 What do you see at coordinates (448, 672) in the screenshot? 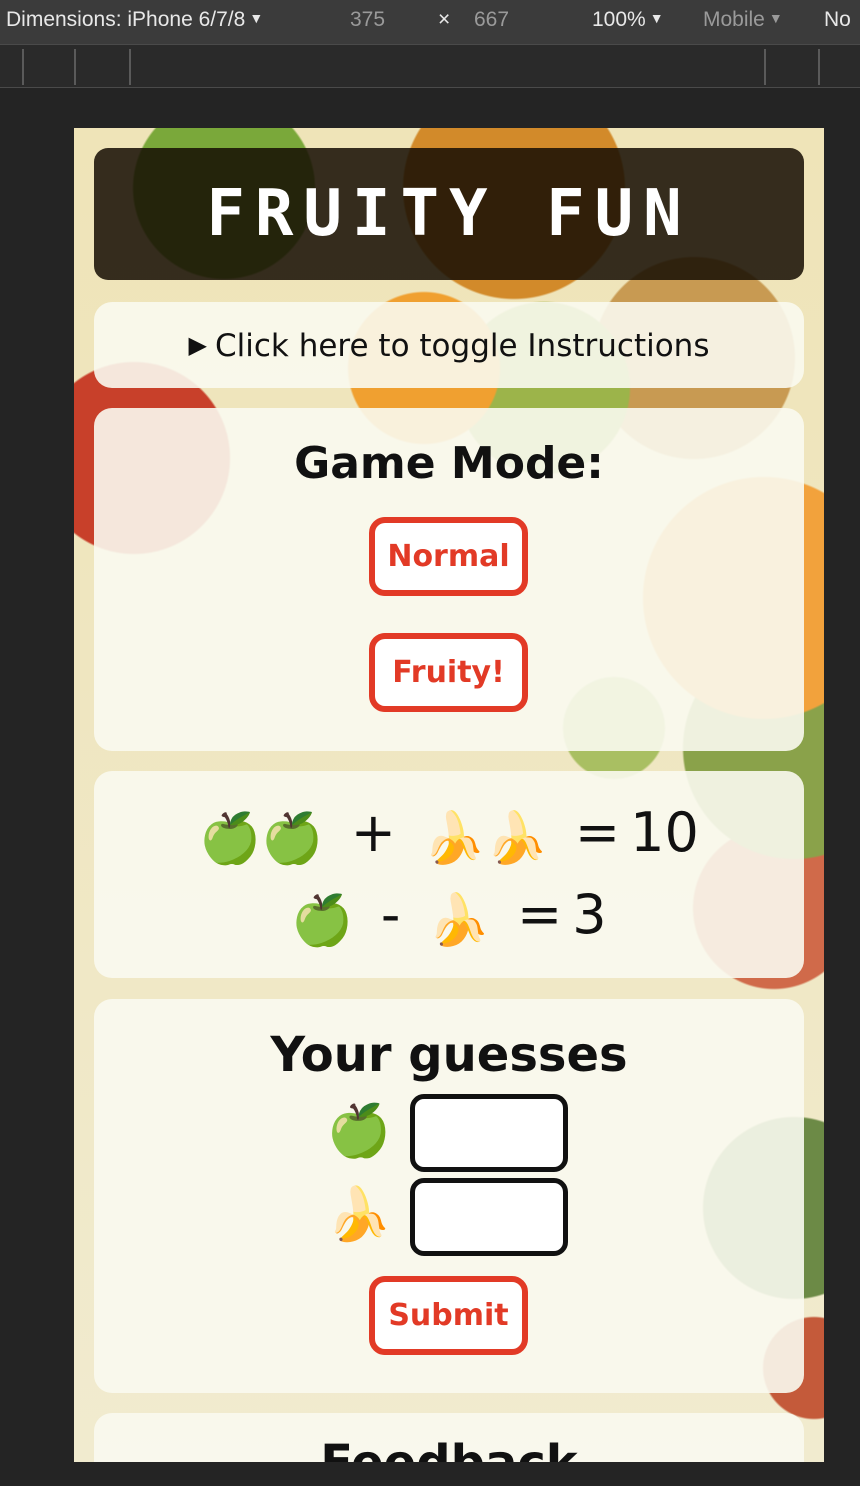
I see `fruity-mode-button: Fruity!` at bounding box center [448, 672].